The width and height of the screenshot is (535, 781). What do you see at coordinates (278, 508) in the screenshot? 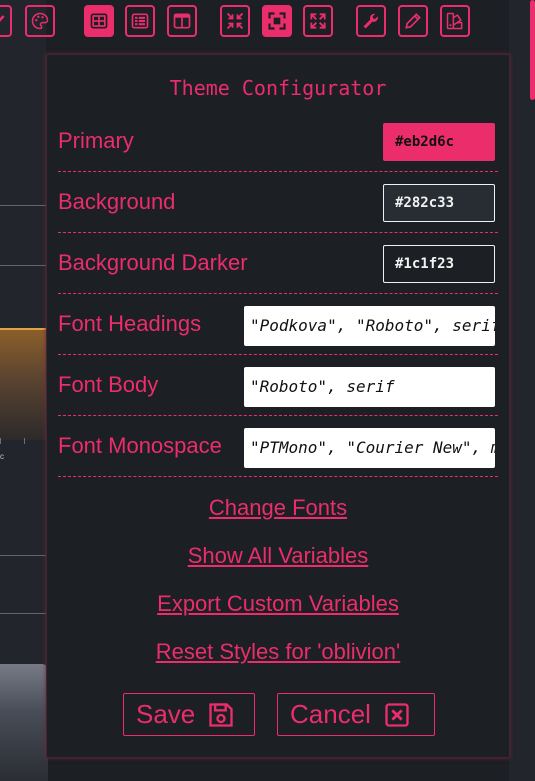
I see `change-fonts-link: Change Fonts` at bounding box center [278, 508].